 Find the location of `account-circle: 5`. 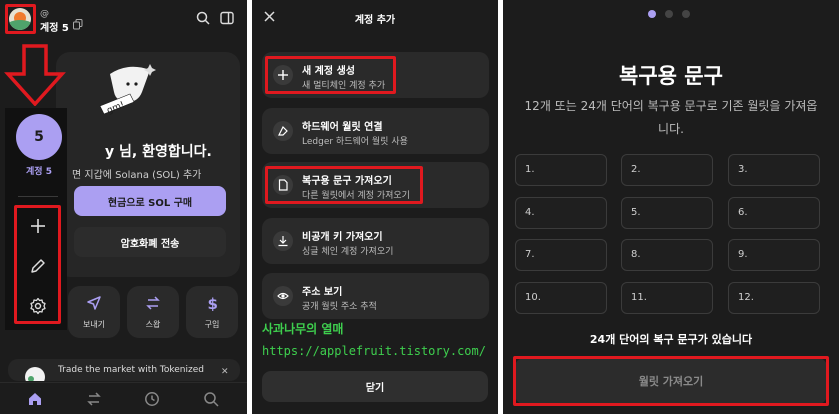

account-circle: 5 is located at coordinates (39, 137).